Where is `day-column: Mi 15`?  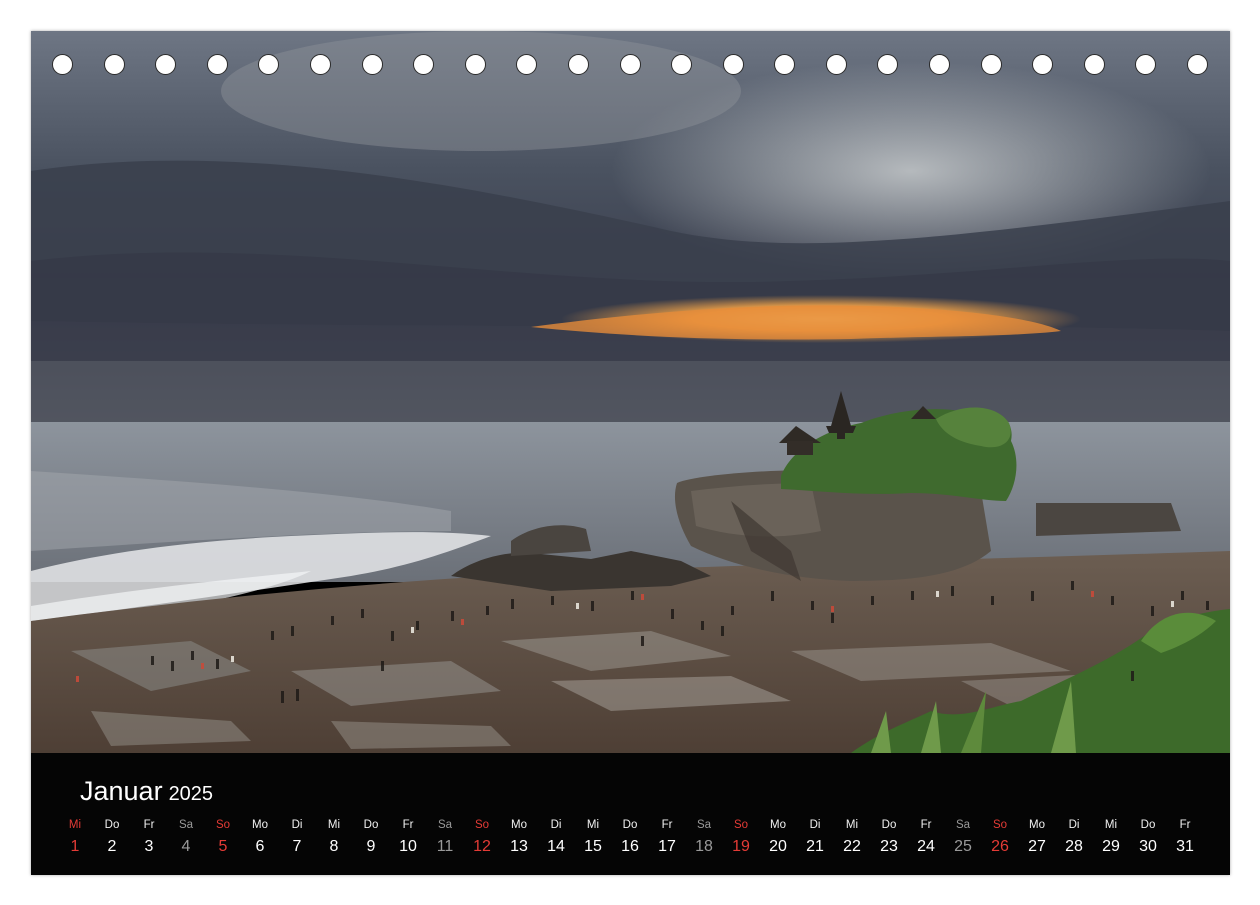 day-column: Mi 15 is located at coordinates (593, 838).